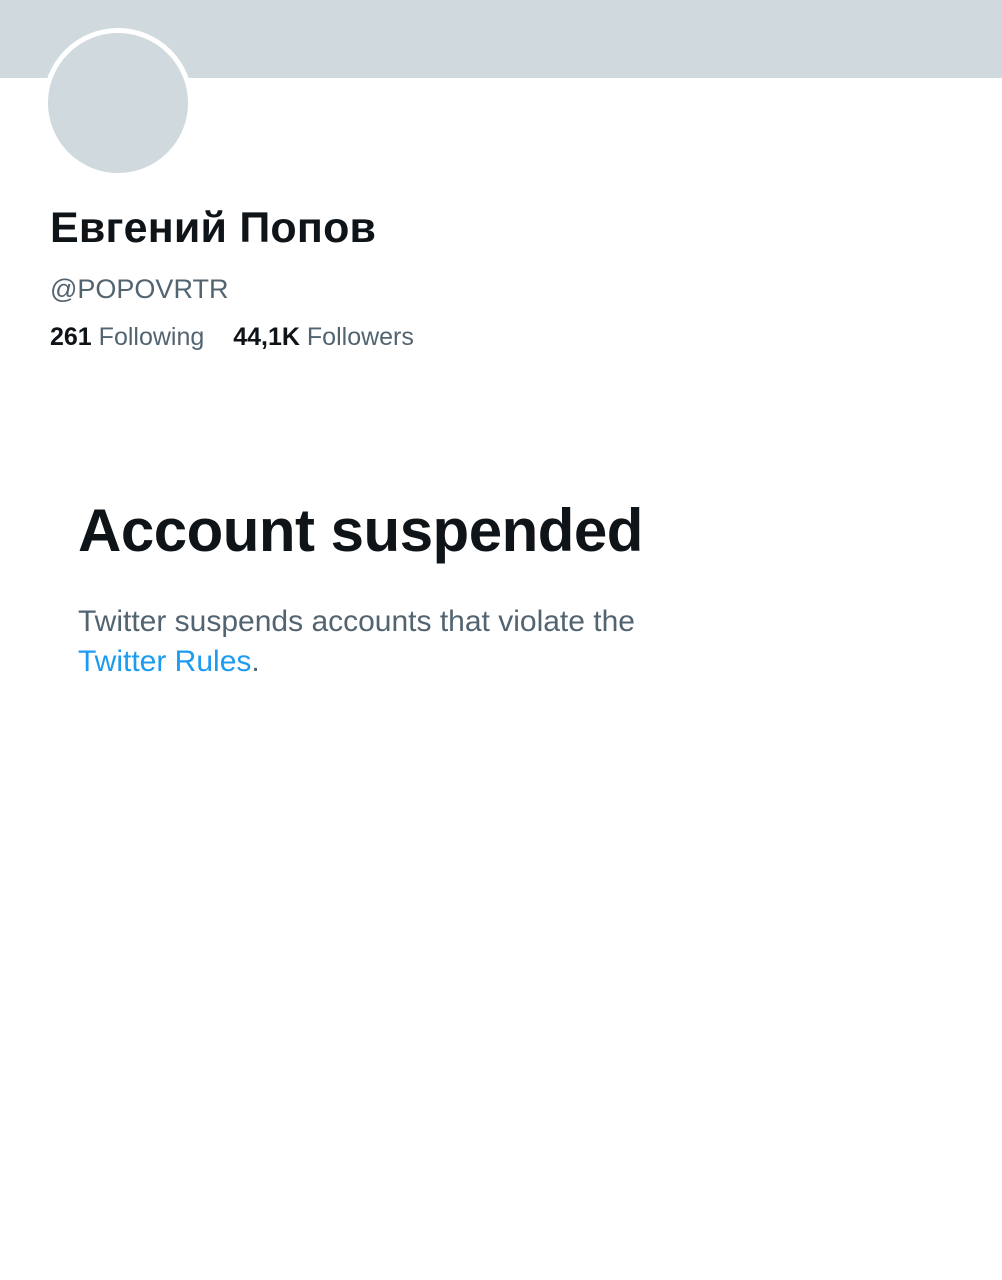 Image resolution: width=1002 pixels, height=1280 pixels. I want to click on followers-count: 44,1K, so click(266, 337).